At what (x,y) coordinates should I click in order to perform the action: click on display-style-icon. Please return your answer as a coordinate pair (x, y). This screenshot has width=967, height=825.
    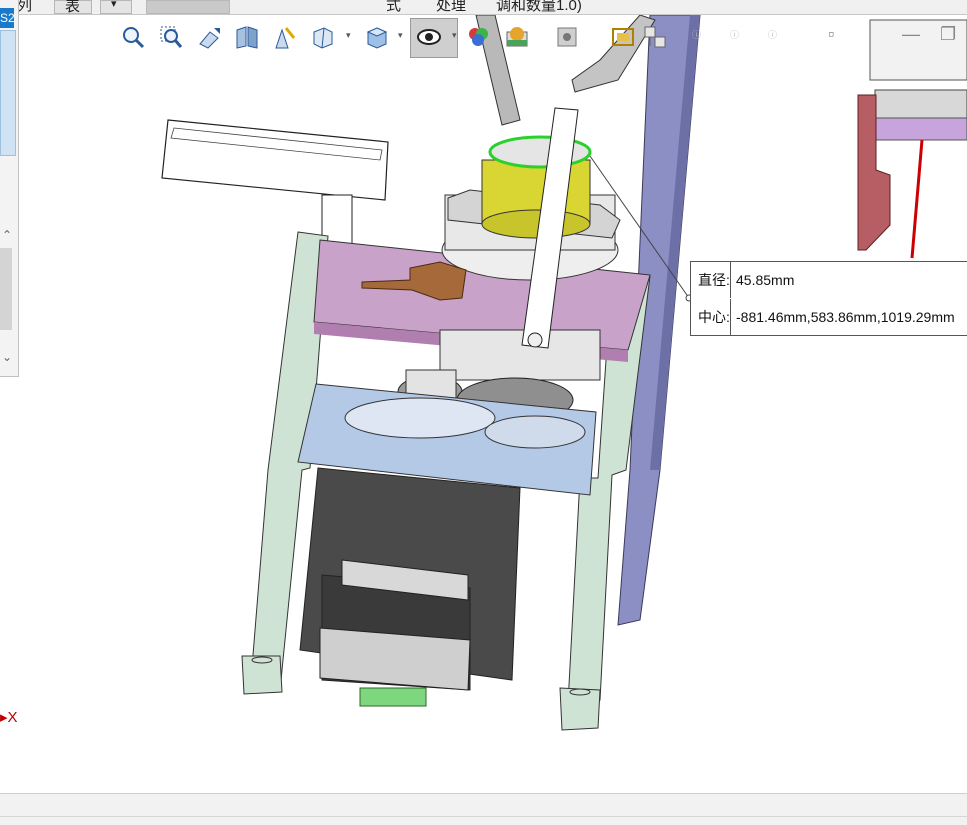
    Looking at the image, I should click on (377, 37).